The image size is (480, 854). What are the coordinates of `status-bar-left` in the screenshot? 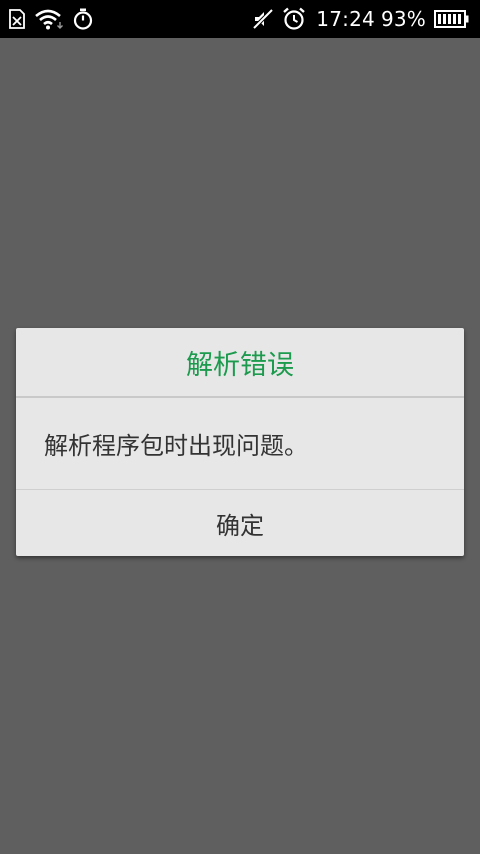 It's located at (51, 19).